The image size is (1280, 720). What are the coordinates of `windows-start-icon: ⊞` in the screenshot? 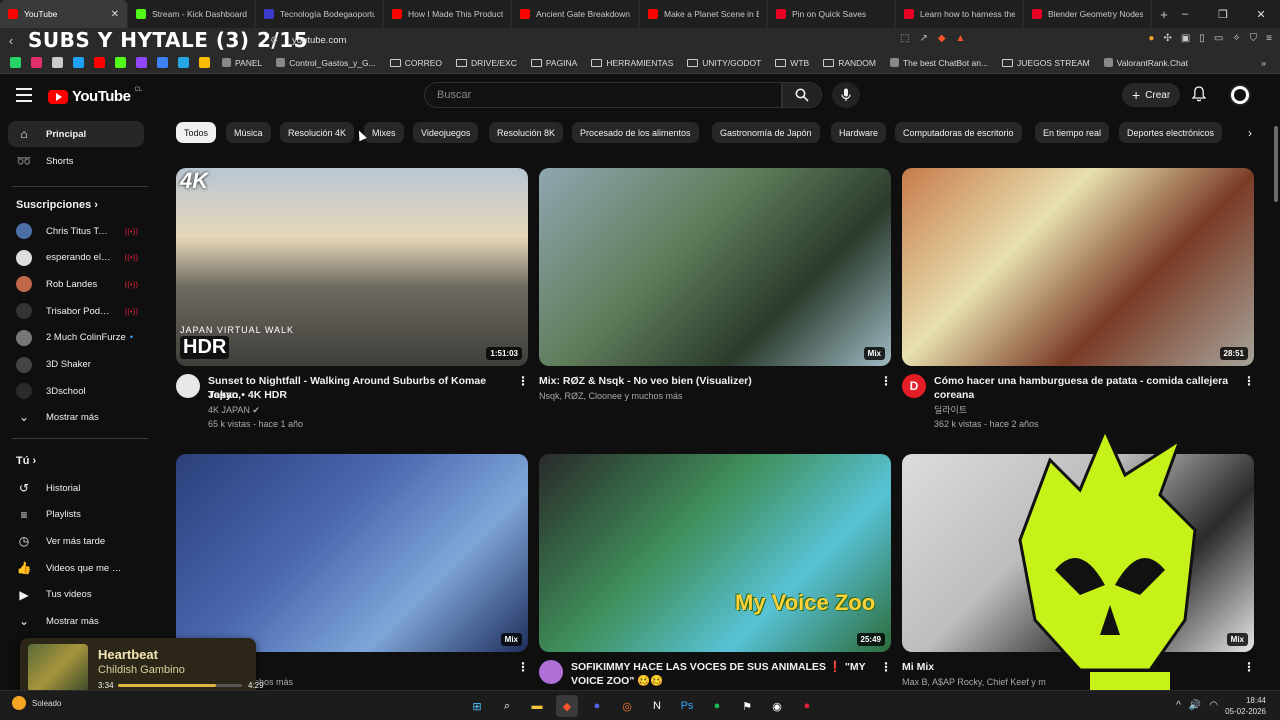 It's located at (477, 706).